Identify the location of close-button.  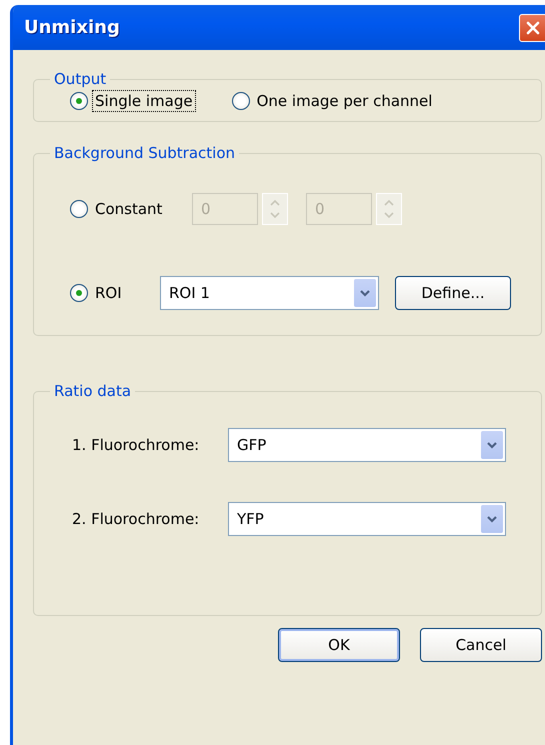
(532, 28).